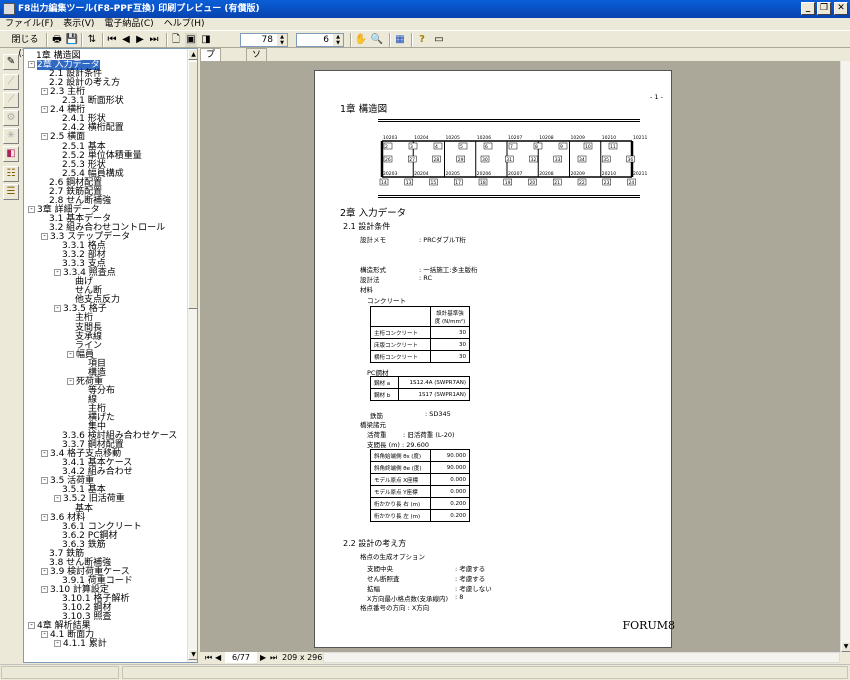 The height and width of the screenshot is (680, 850). Describe the element at coordinates (439, 40) in the screenshot. I see `about-icon: ▭` at that location.